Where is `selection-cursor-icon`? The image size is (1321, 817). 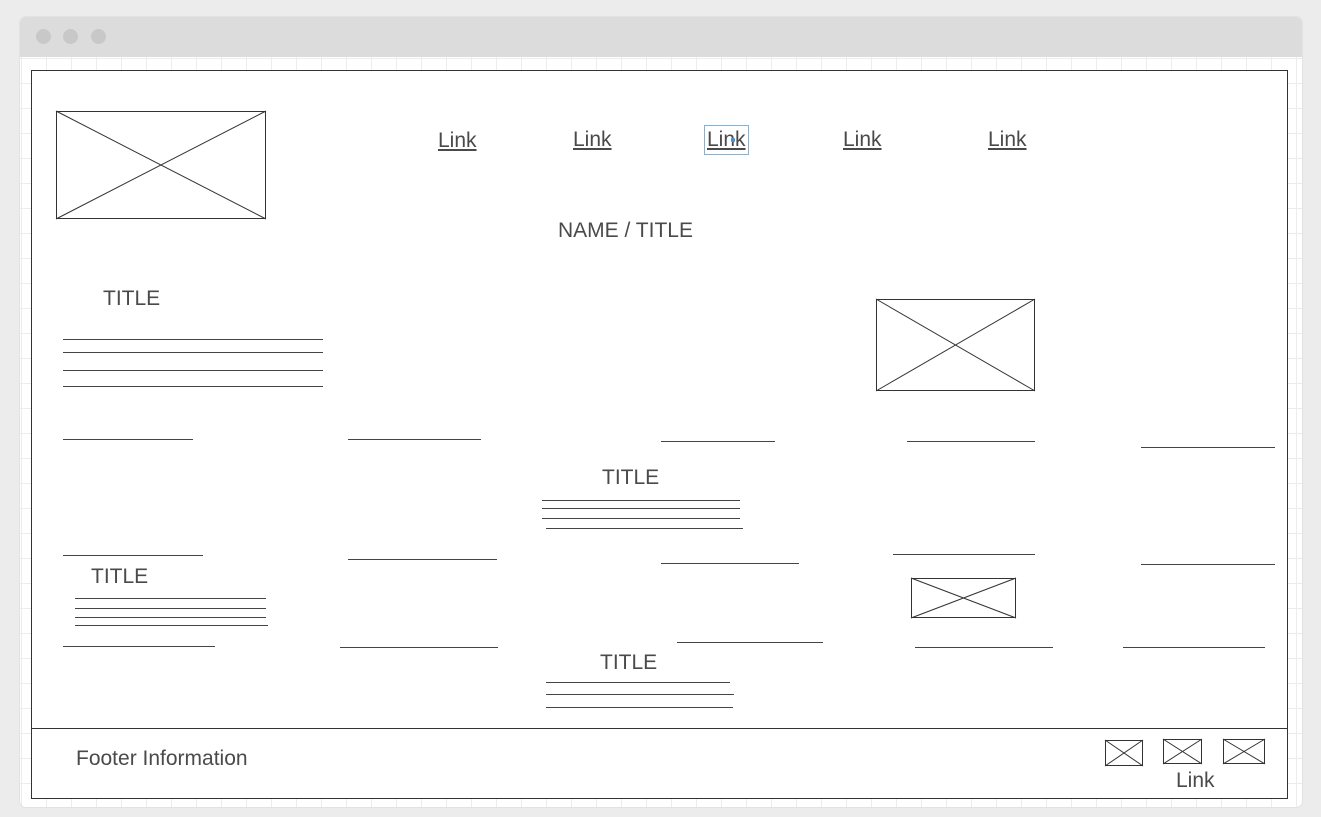
selection-cursor-icon is located at coordinates (733, 140).